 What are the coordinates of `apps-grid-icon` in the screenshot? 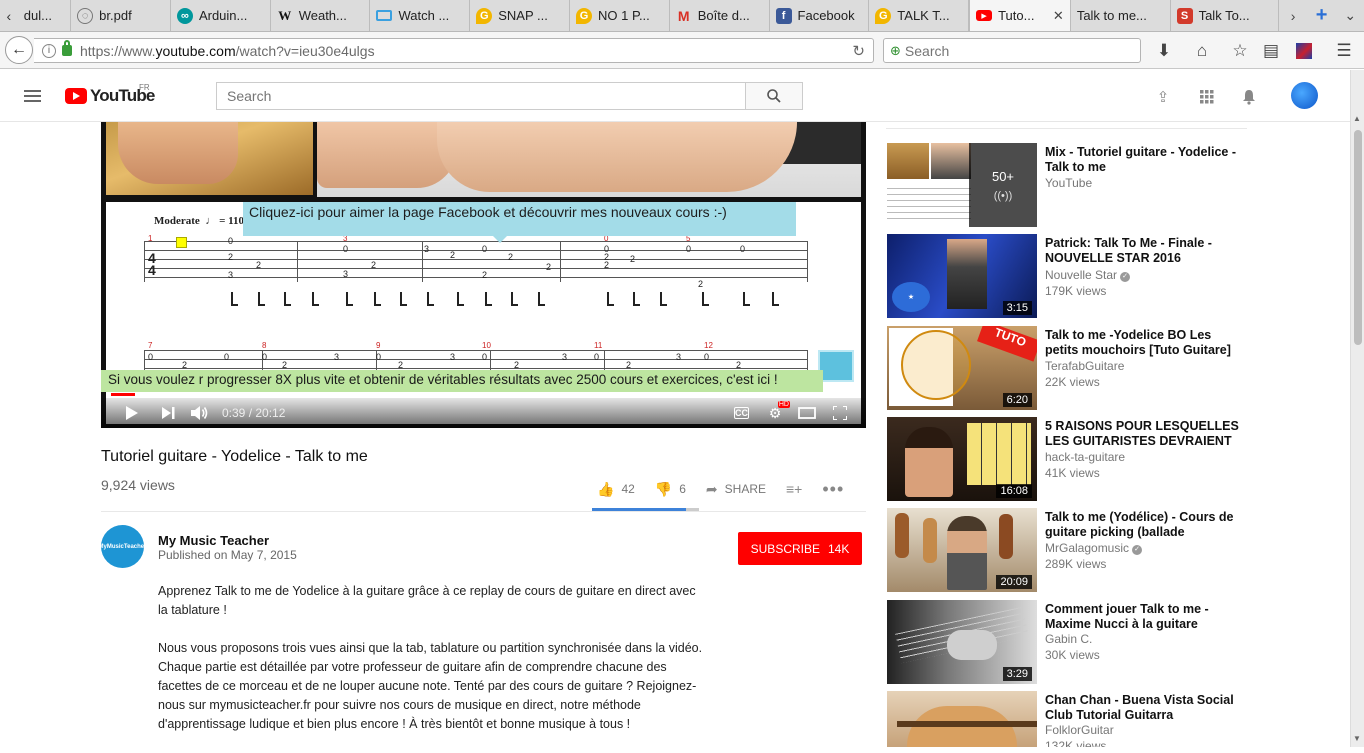 It's located at (1207, 97).